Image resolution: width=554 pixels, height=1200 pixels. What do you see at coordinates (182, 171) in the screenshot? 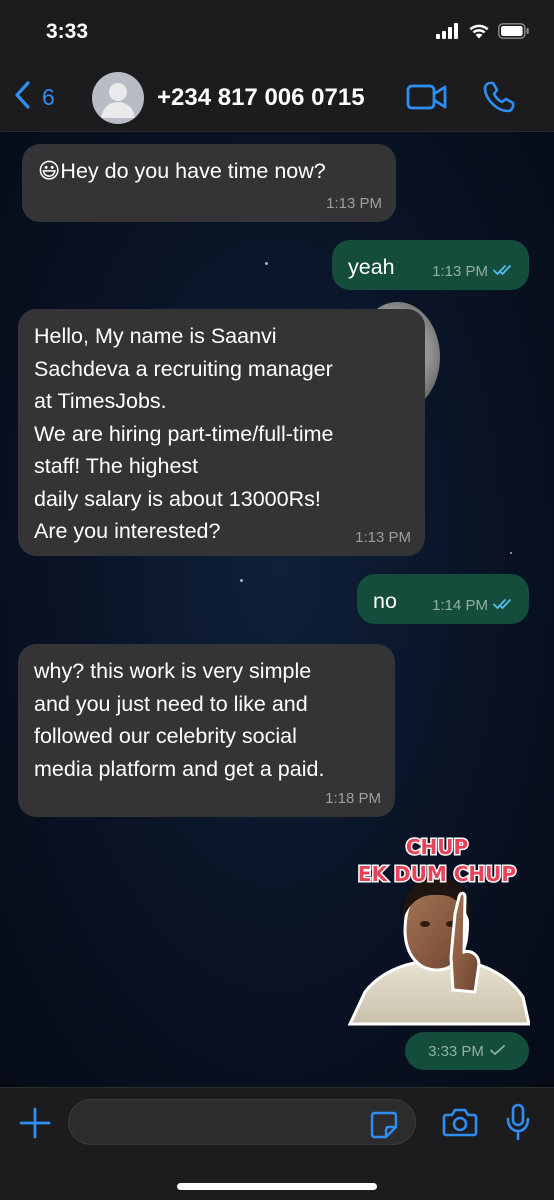
I see `message-text: 😃Hey do you have time now?` at bounding box center [182, 171].